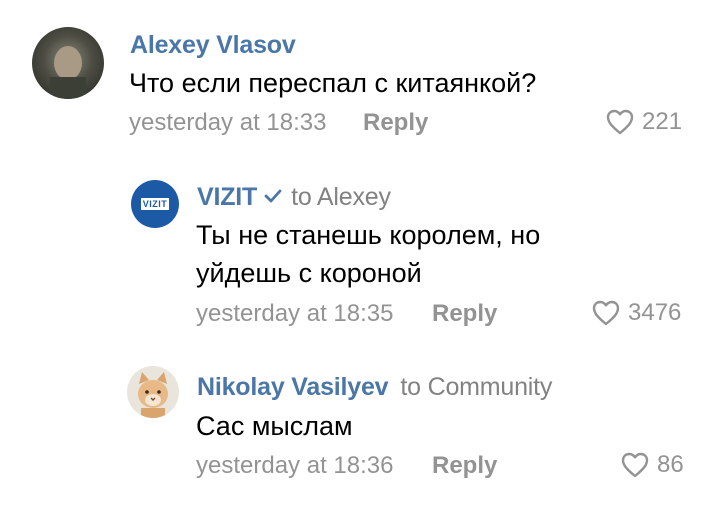 Image resolution: width=720 pixels, height=509 pixels. What do you see at coordinates (293, 387) in the screenshot?
I see `author-name-label: Nikolay Vasilyev` at bounding box center [293, 387].